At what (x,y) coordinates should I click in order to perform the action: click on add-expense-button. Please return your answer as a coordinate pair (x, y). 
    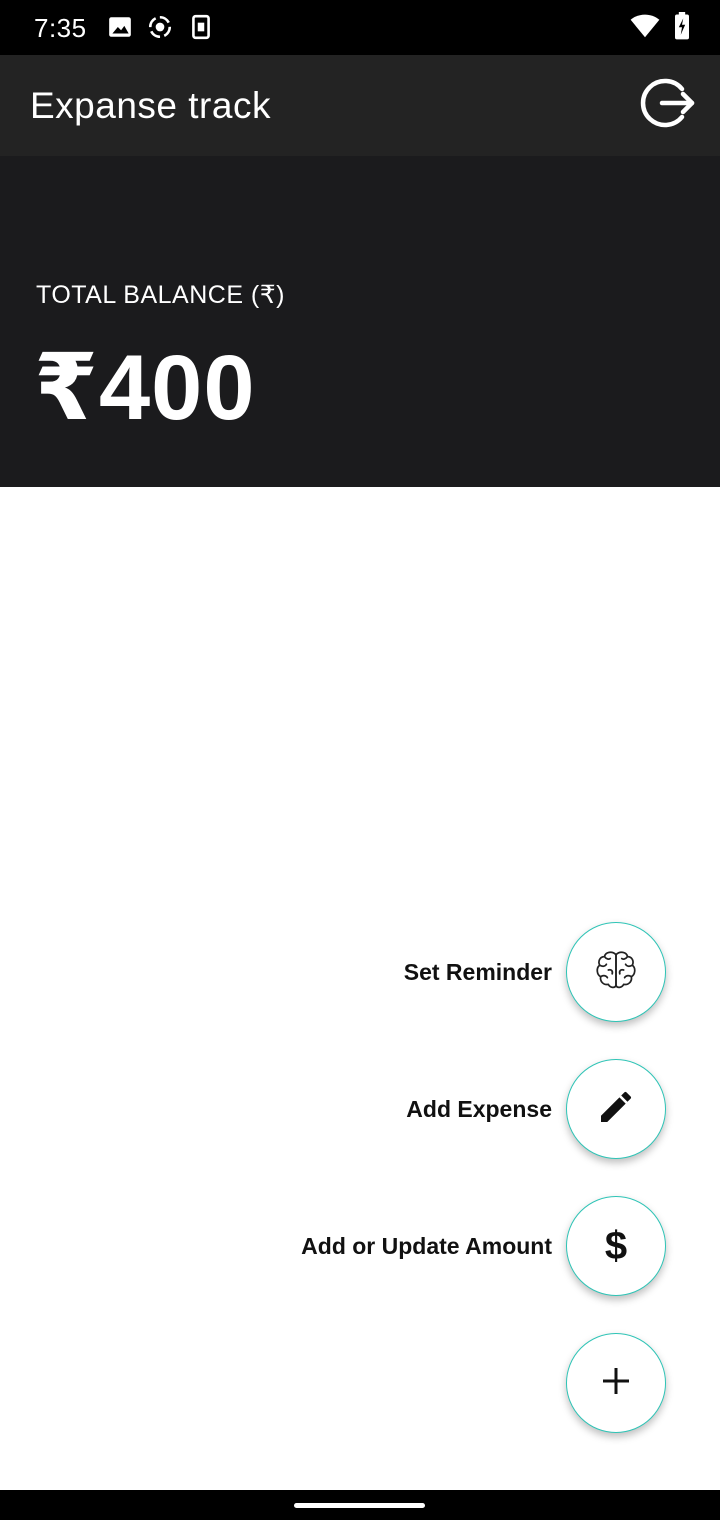
    Looking at the image, I should click on (616, 1109).